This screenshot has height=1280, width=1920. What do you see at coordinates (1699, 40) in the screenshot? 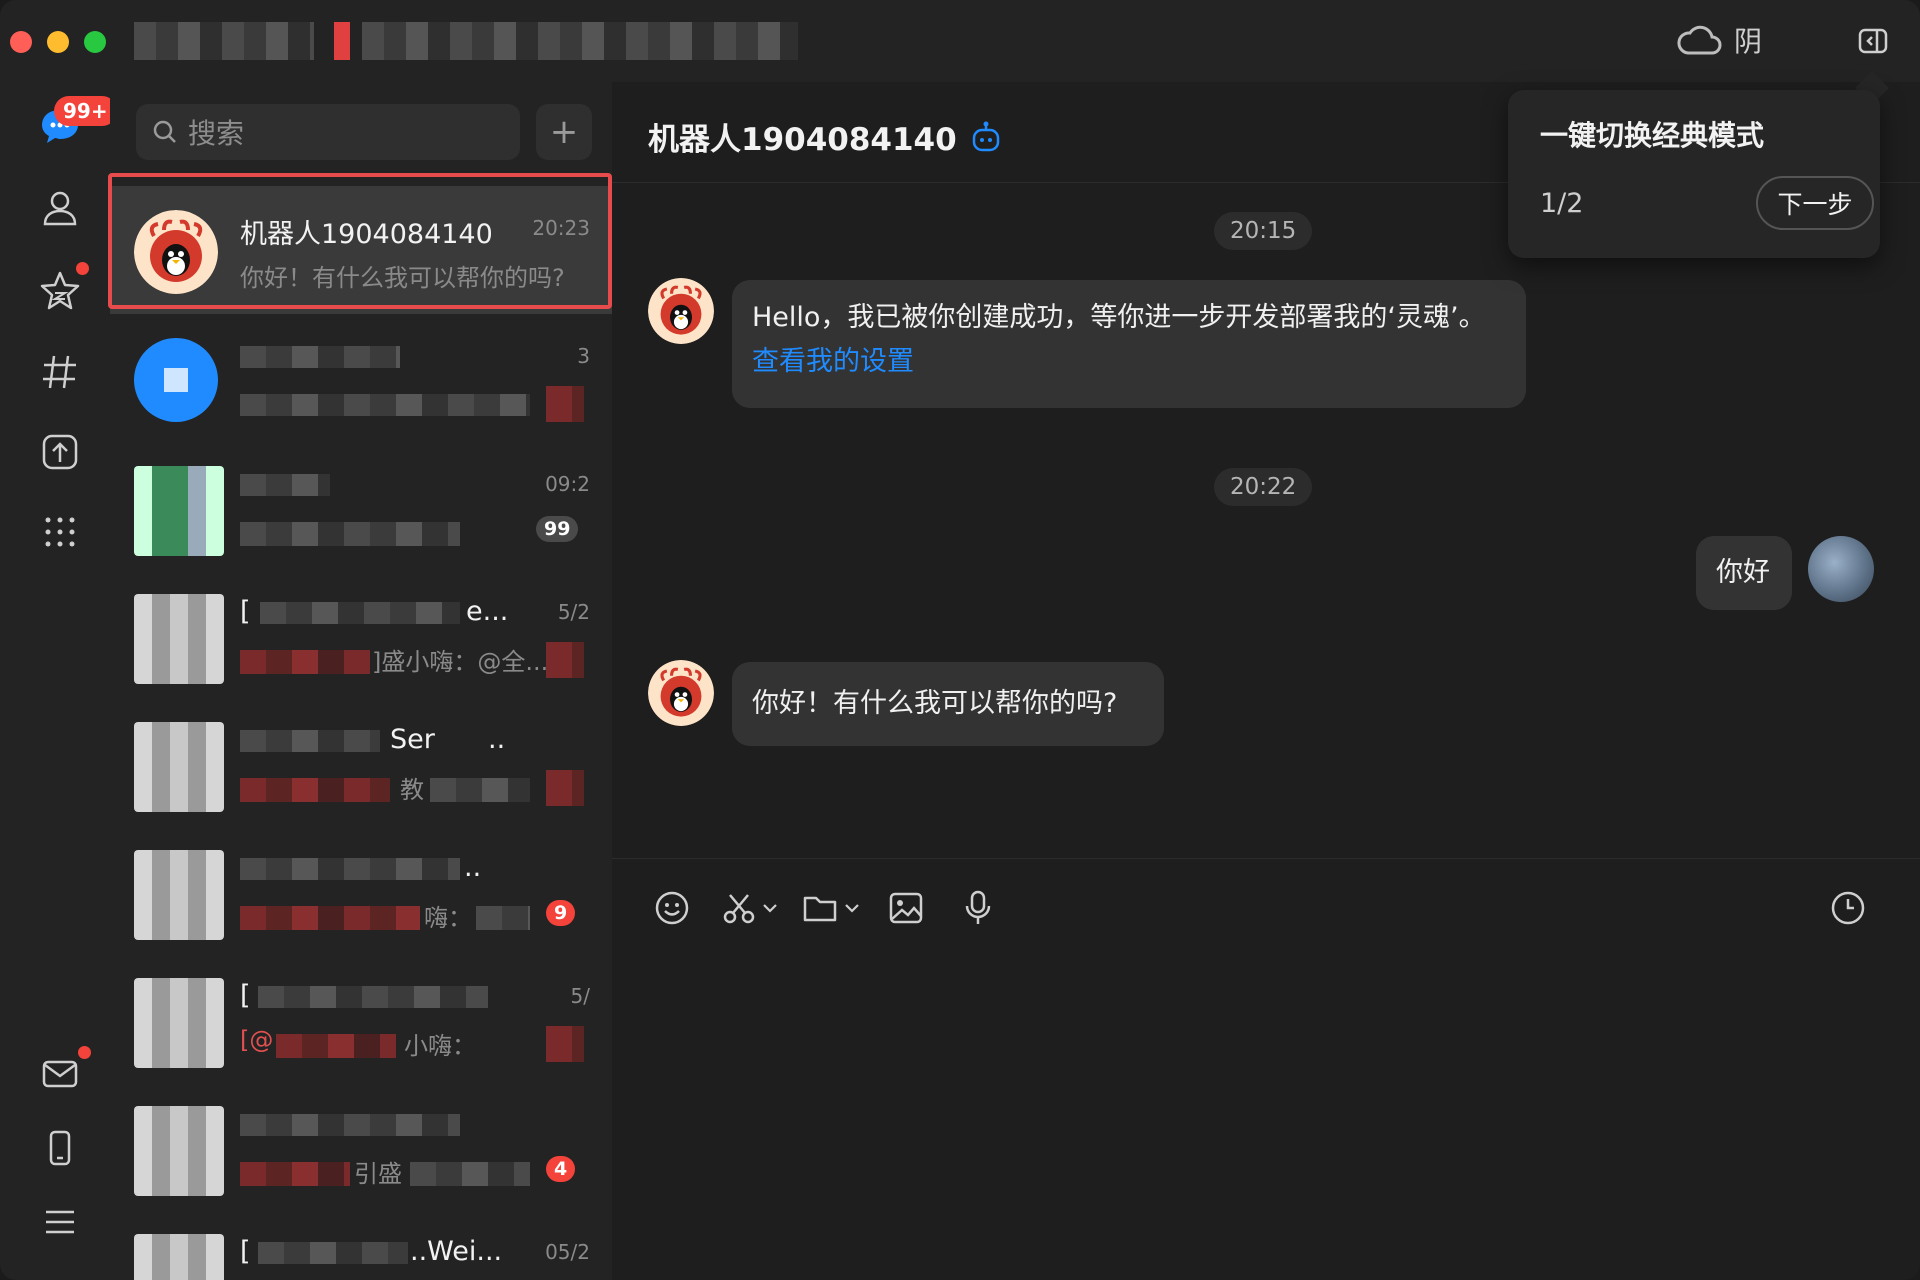
I see `cloud-icon` at bounding box center [1699, 40].